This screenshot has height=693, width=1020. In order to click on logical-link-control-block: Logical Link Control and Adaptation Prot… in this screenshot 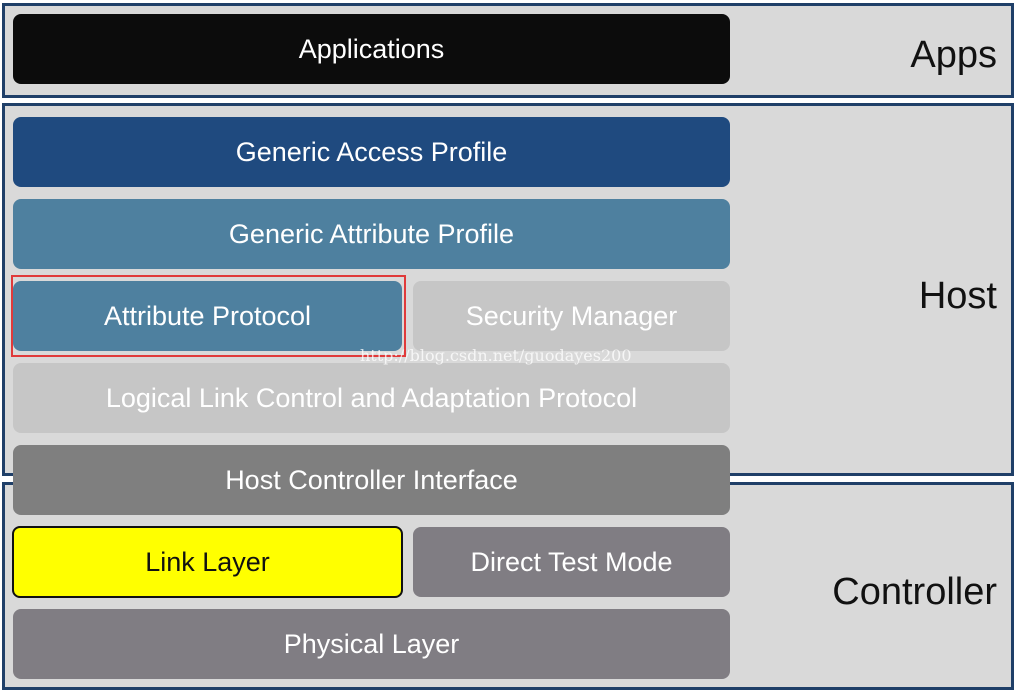, I will do `click(371, 398)`.